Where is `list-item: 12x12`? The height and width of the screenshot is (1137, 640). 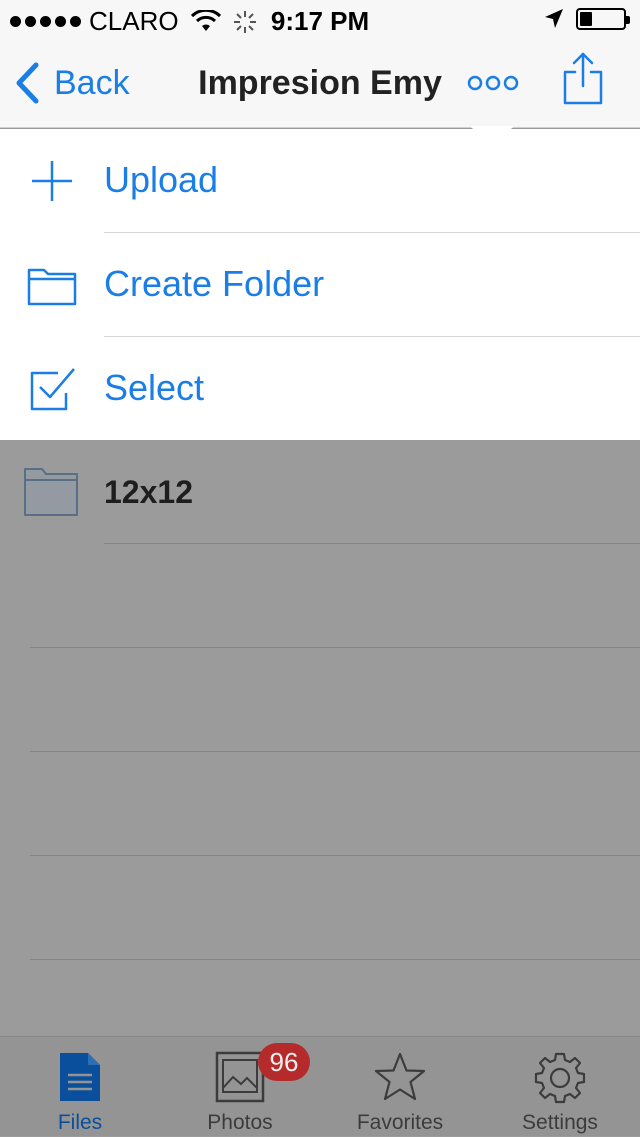
list-item: 12x12 is located at coordinates (320, 492).